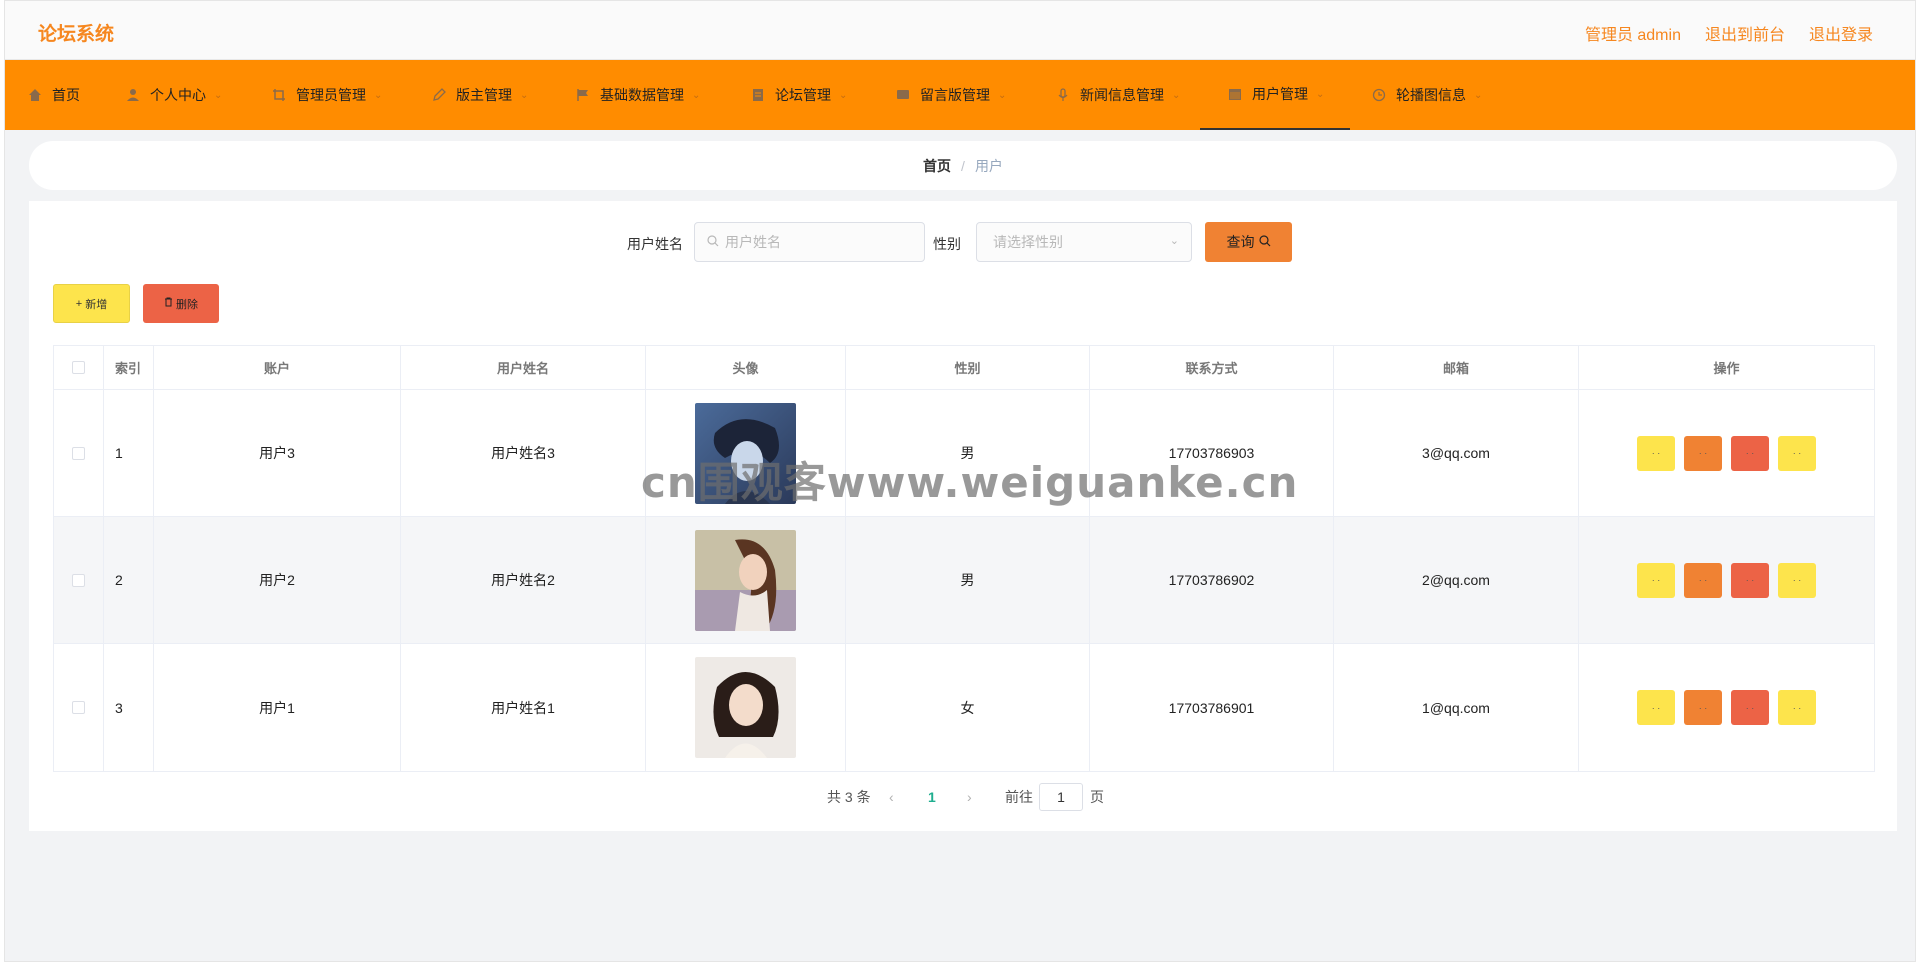 The width and height of the screenshot is (1920, 966). I want to click on pagination-total: 共 3 条, so click(849, 797).